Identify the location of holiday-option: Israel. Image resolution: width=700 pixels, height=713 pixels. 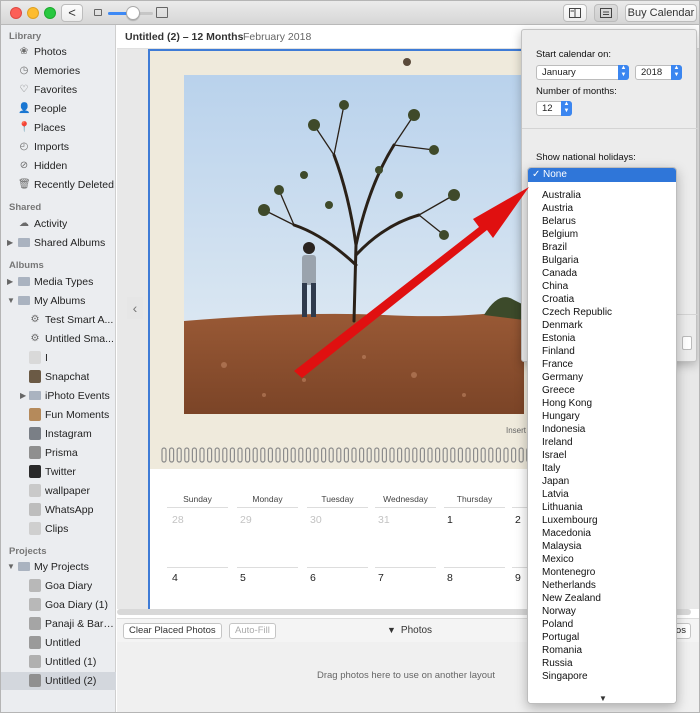
(554, 455).